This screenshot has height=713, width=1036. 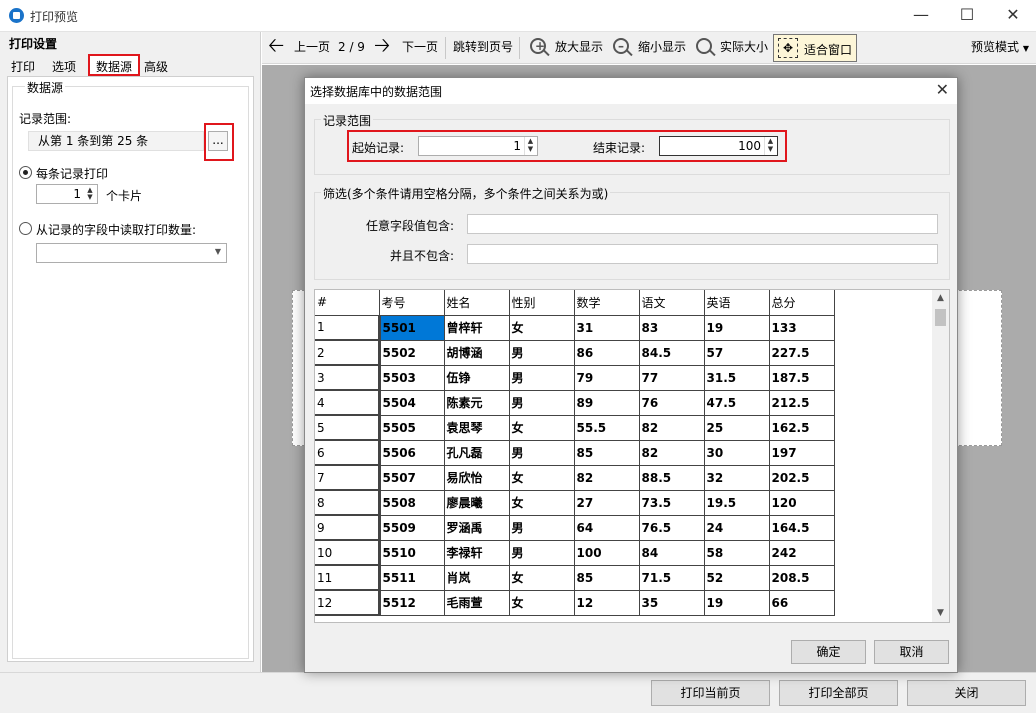 What do you see at coordinates (477, 353) in the screenshot?
I see `table-cell: 胡博涵` at bounding box center [477, 353].